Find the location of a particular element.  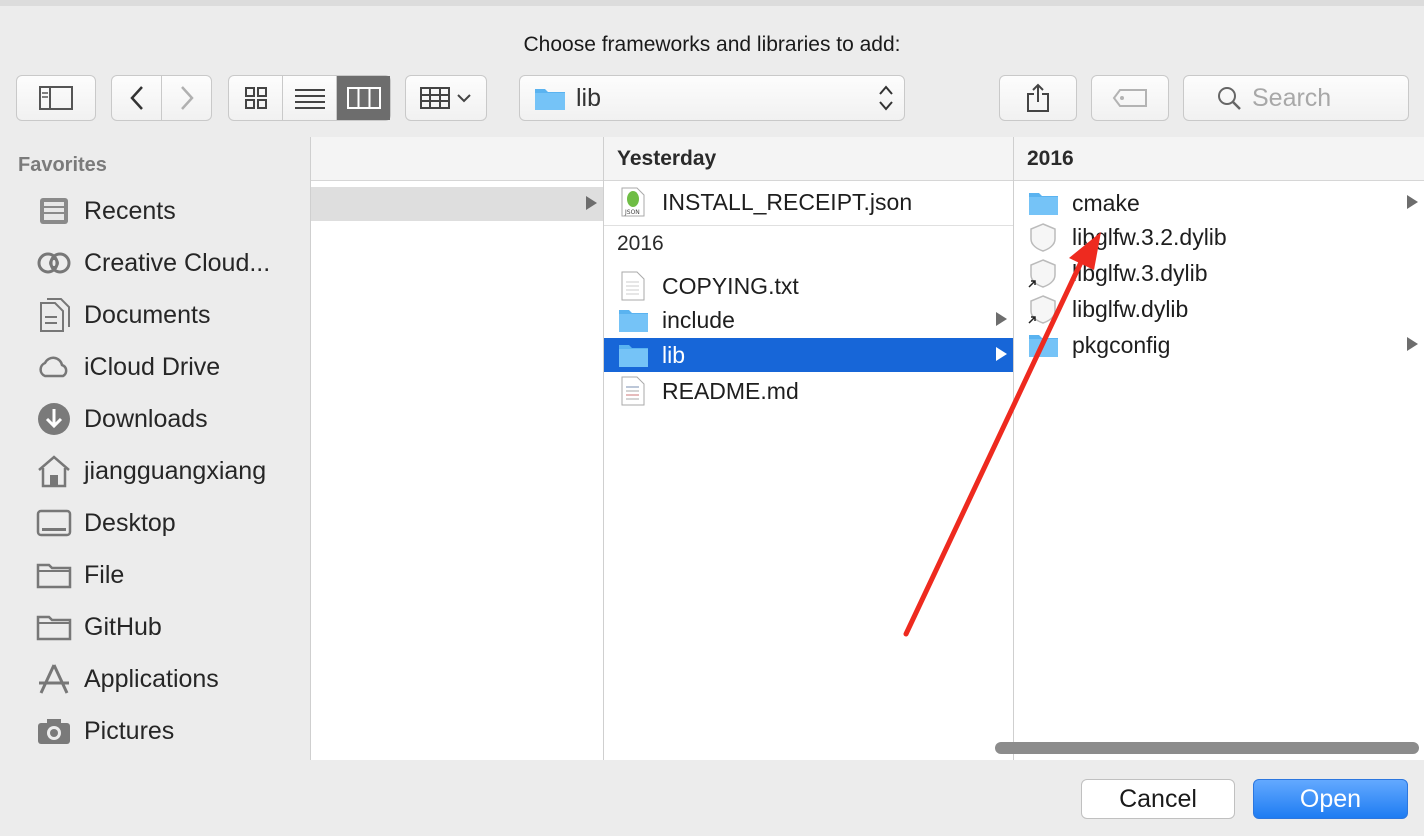

dialog-title: Choose frameworks and libraries to add: is located at coordinates (712, 44).